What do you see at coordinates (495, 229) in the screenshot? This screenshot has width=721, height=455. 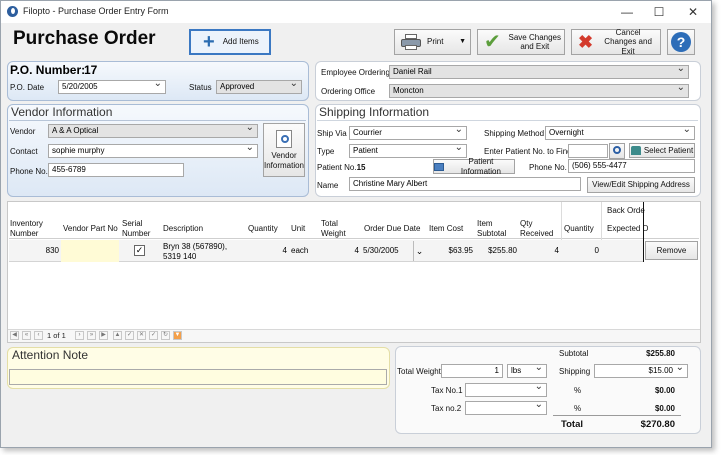 I see `col-item-subtotal: Item Subtotal` at bounding box center [495, 229].